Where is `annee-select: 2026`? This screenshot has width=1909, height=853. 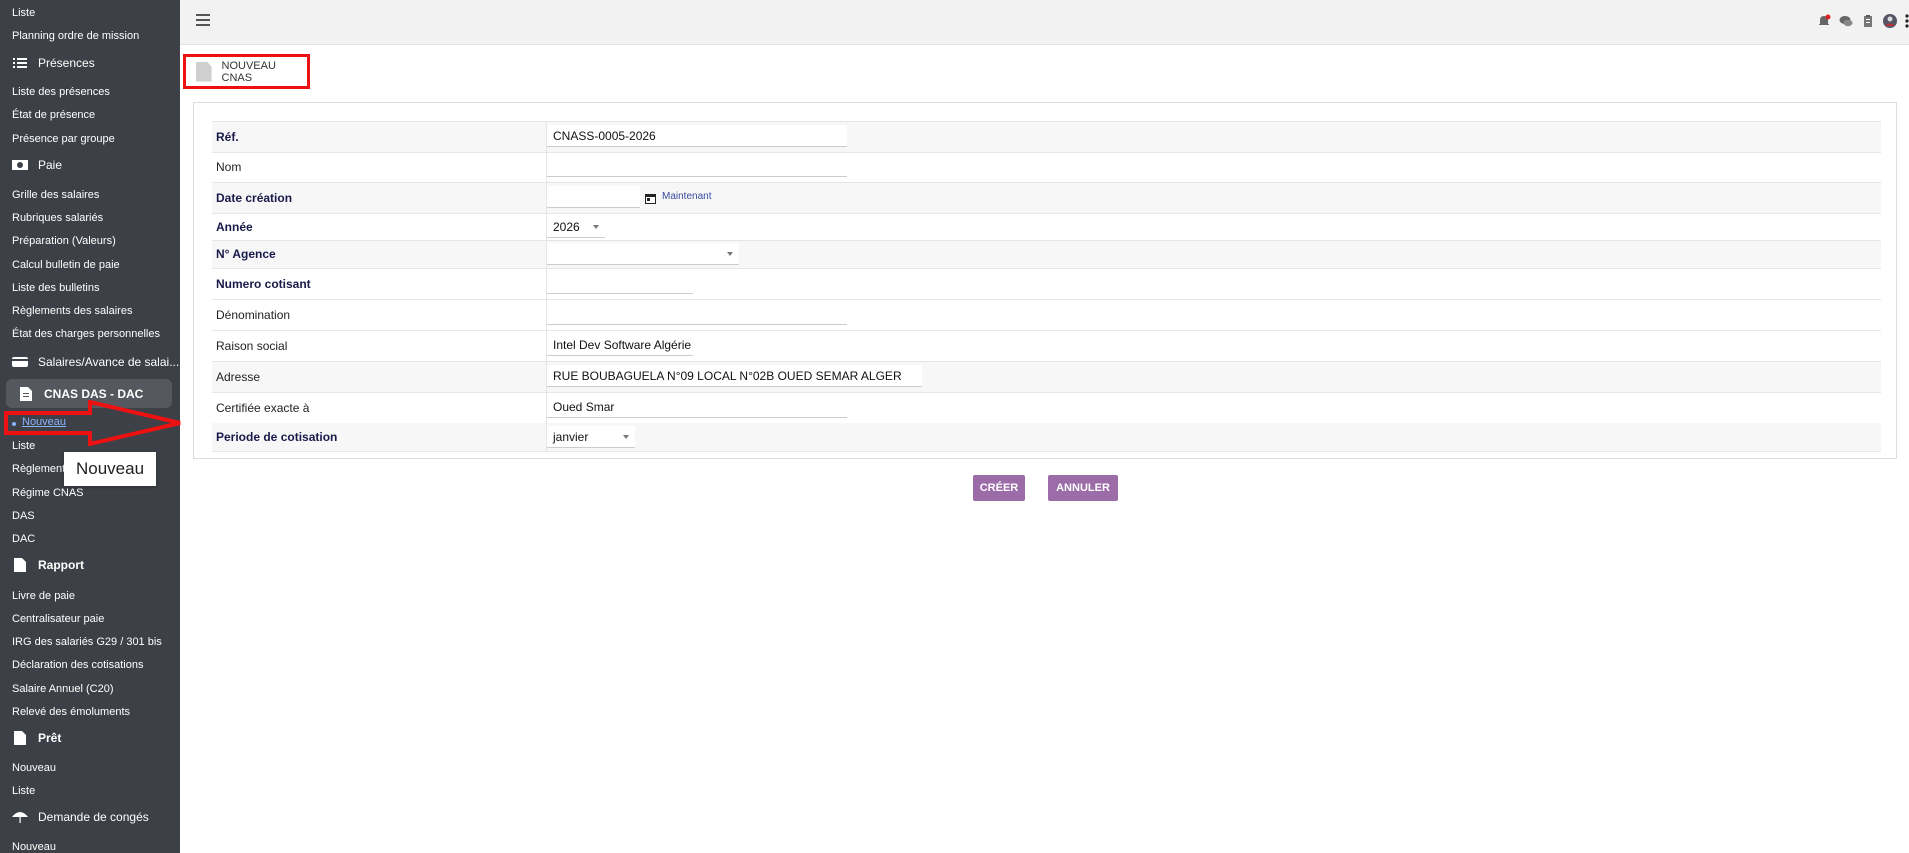 annee-select: 2026 is located at coordinates (576, 227).